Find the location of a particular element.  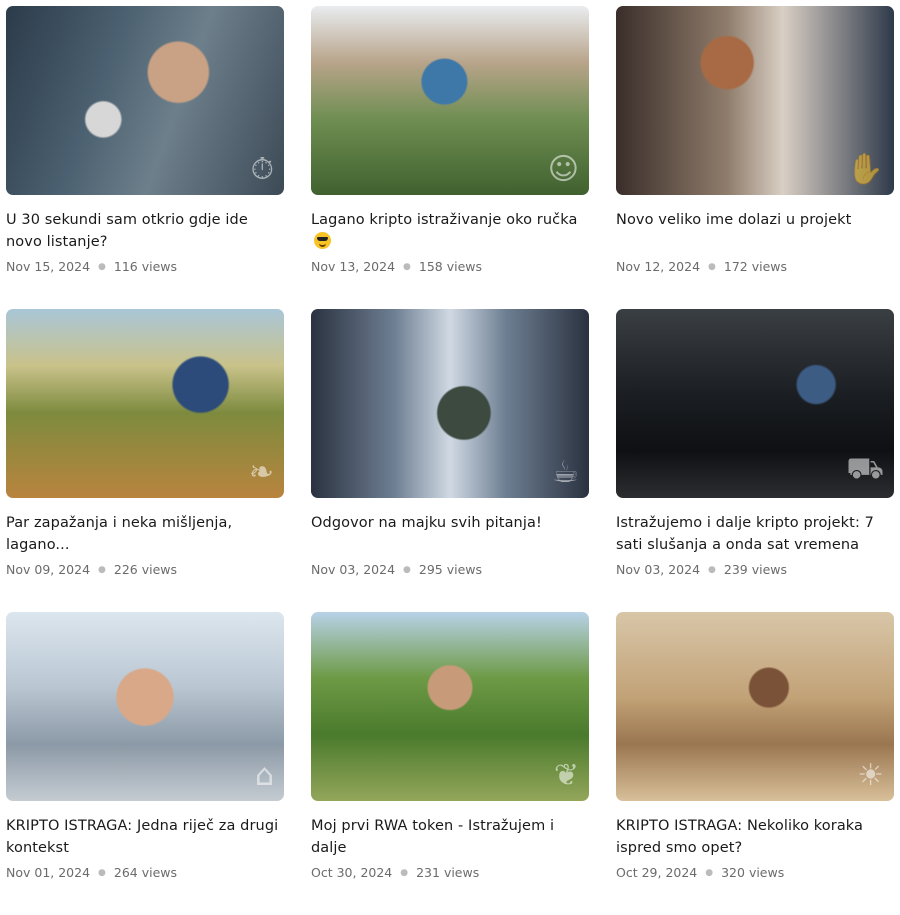

post-meta: Oct 30, 2024 ● 231 views is located at coordinates (450, 872).